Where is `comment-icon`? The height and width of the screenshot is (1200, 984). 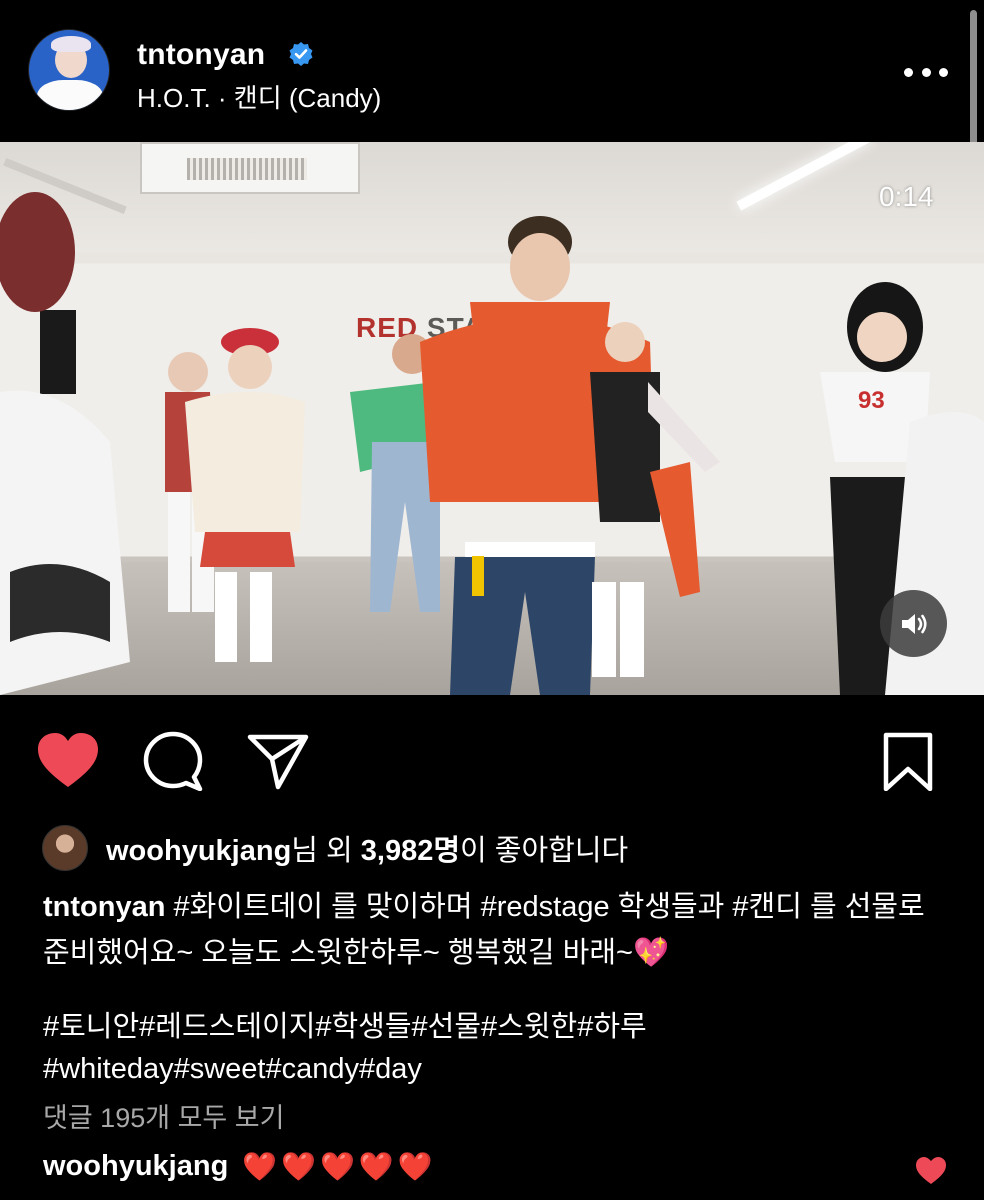
comment-icon is located at coordinates (174, 761).